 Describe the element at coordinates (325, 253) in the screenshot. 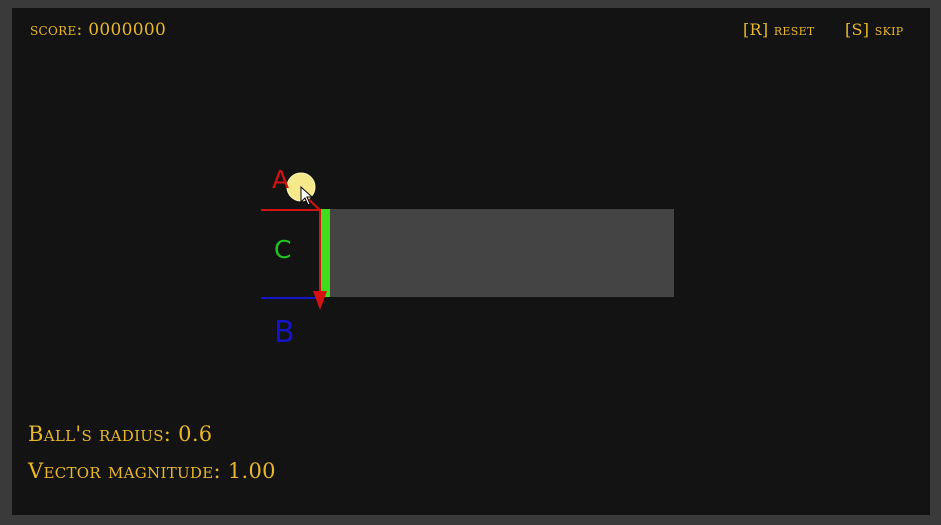

I see `platform-edge-highlight` at that location.